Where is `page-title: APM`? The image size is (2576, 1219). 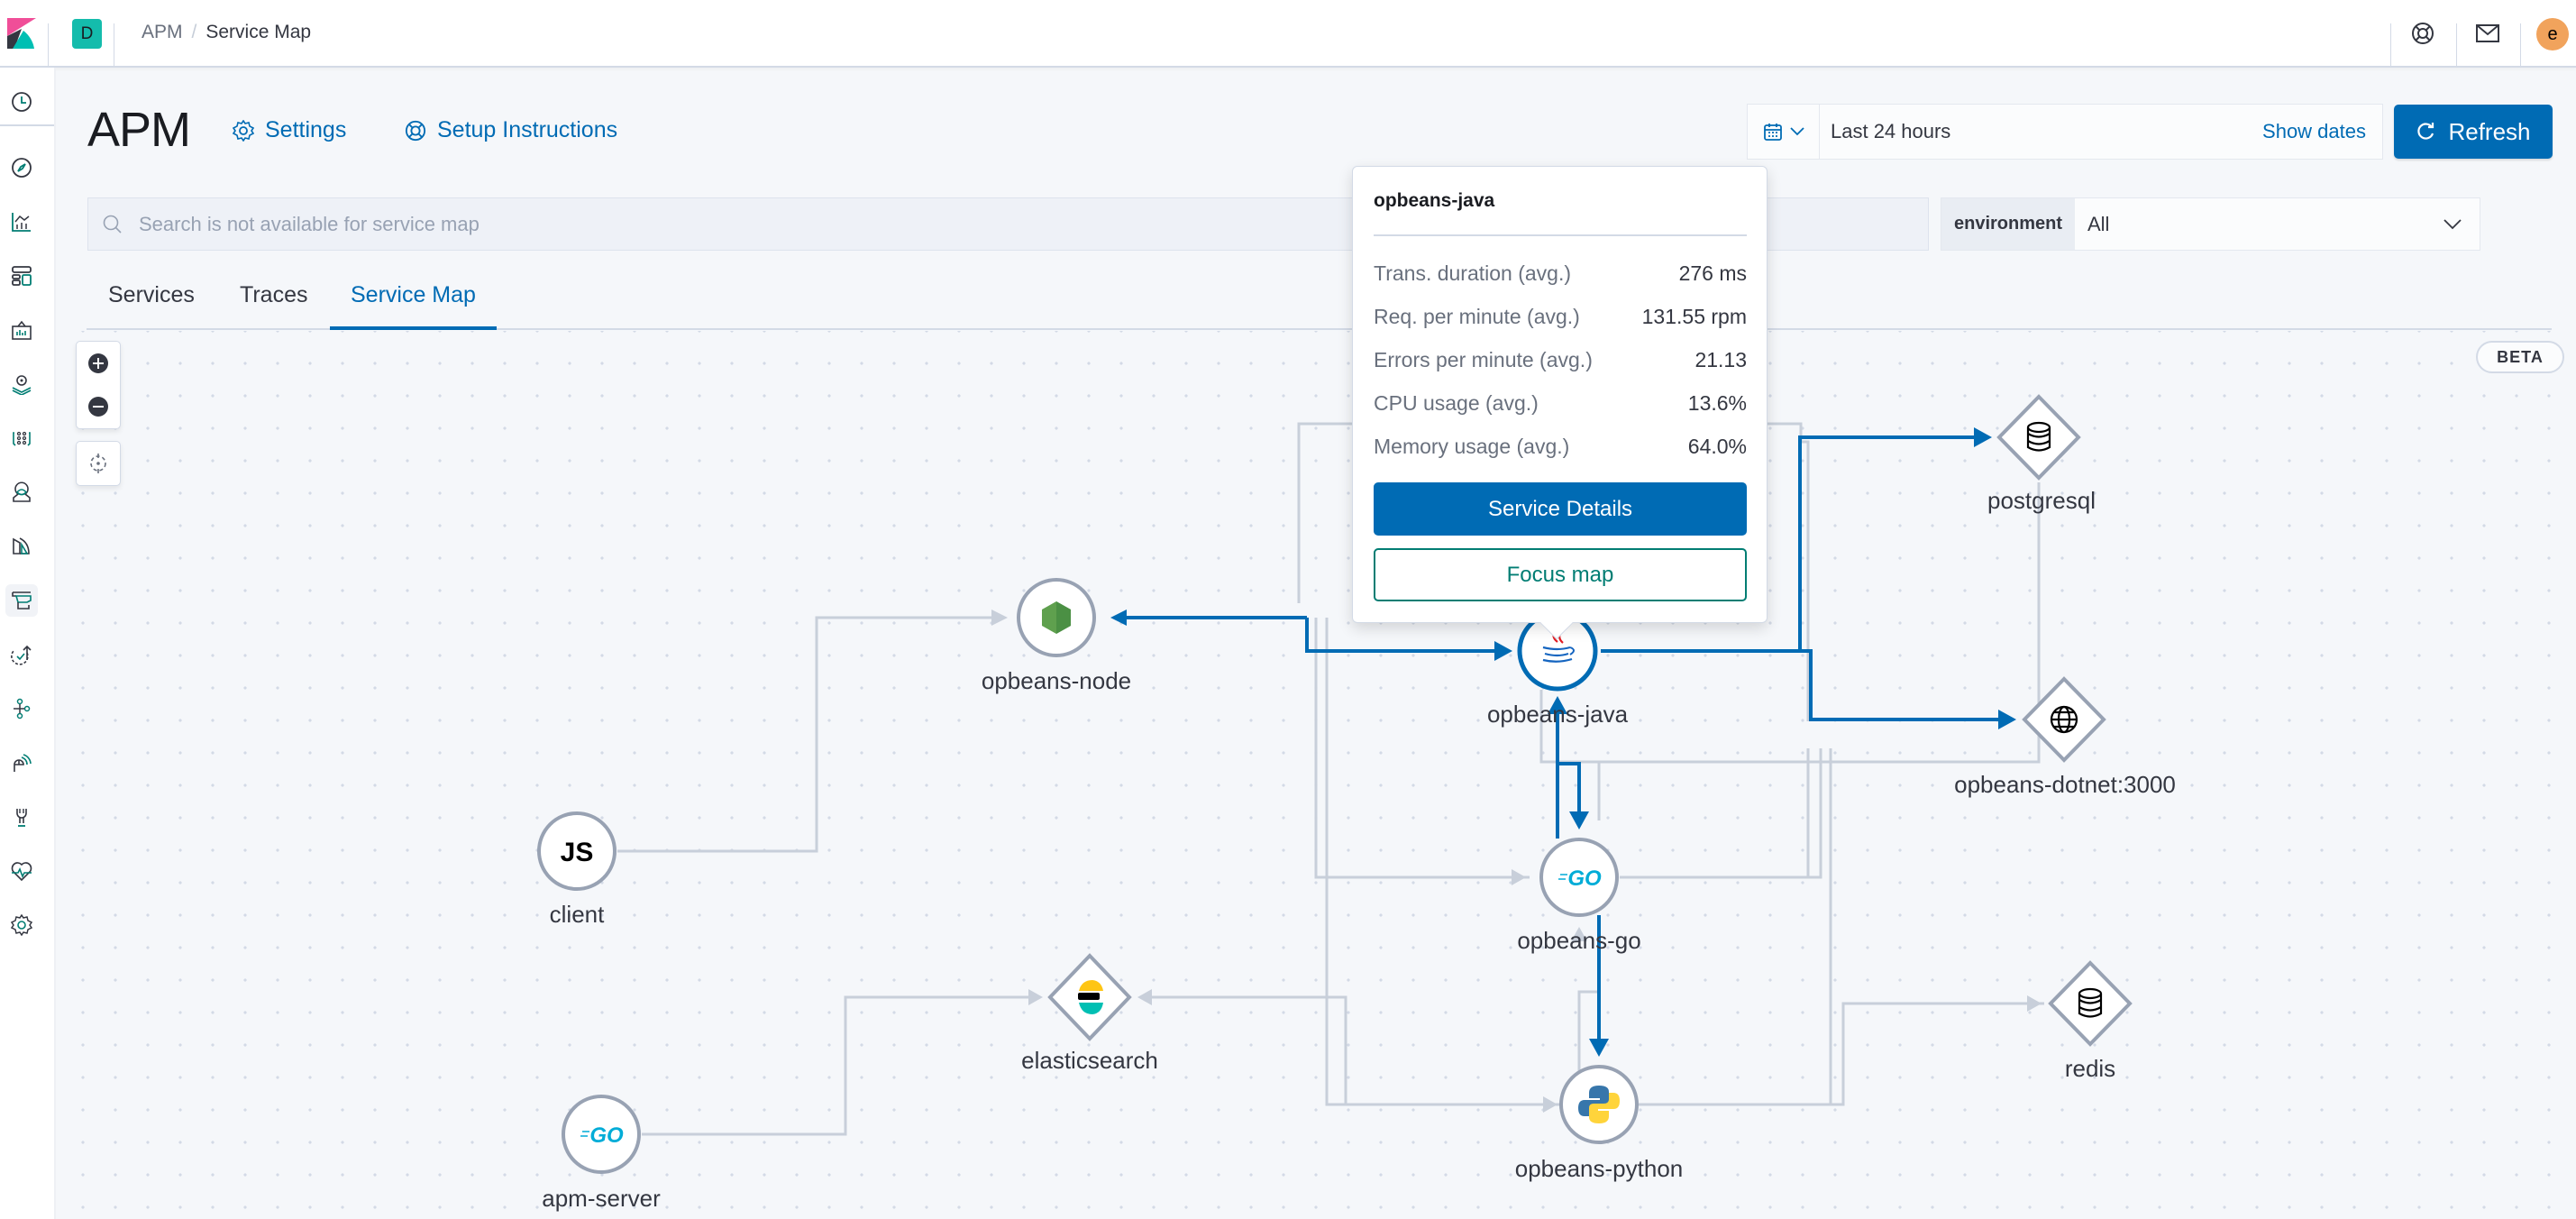
page-title: APM is located at coordinates (139, 130).